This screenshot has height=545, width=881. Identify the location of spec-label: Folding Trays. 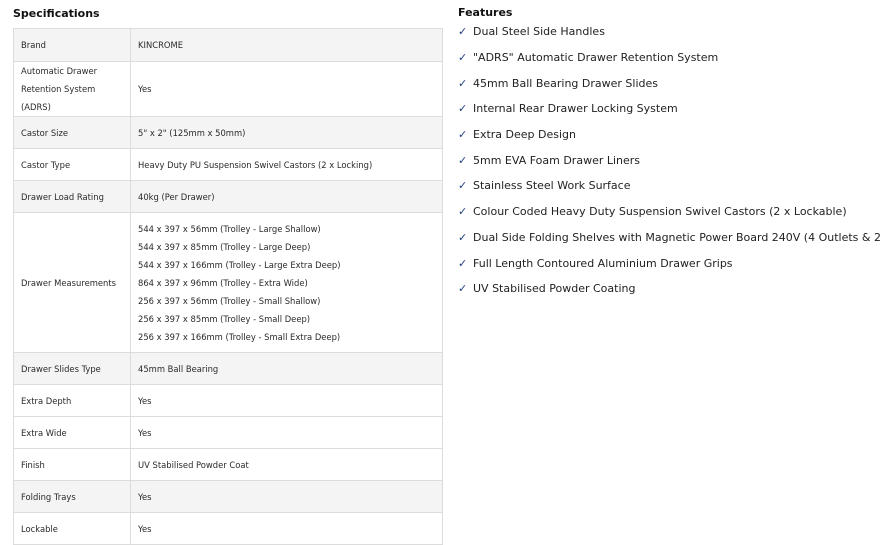
(72, 496).